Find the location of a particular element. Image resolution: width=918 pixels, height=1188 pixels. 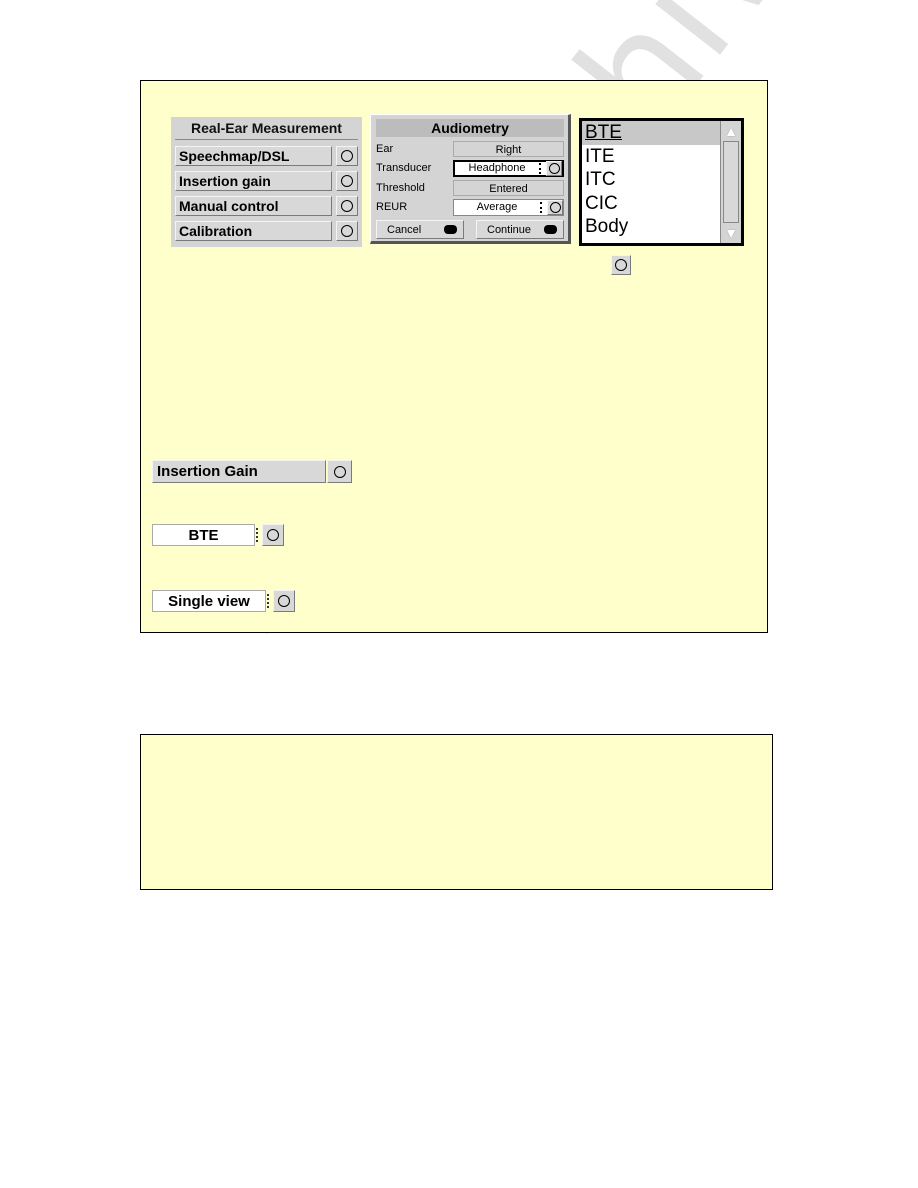

circle-button is located at coordinates (621, 265).